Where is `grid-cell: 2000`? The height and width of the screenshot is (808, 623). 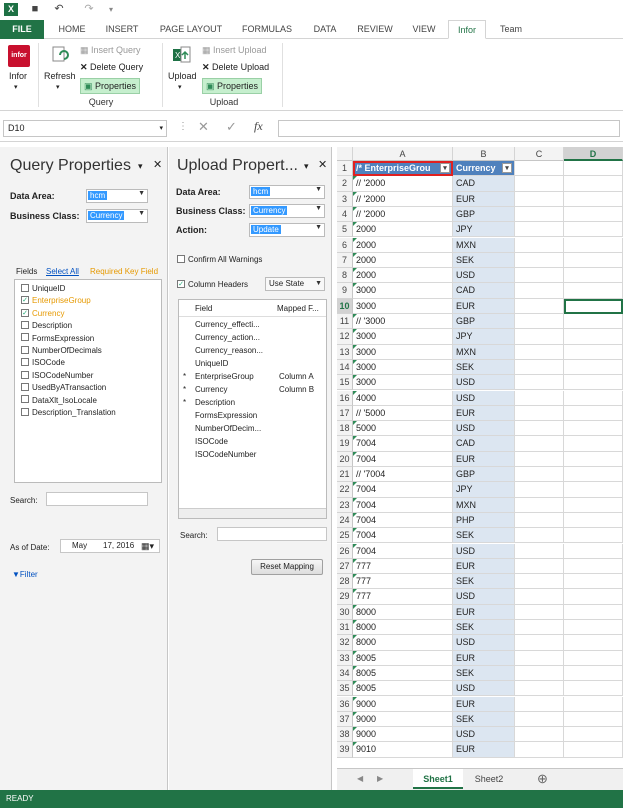
grid-cell: 2000 is located at coordinates (403, 245).